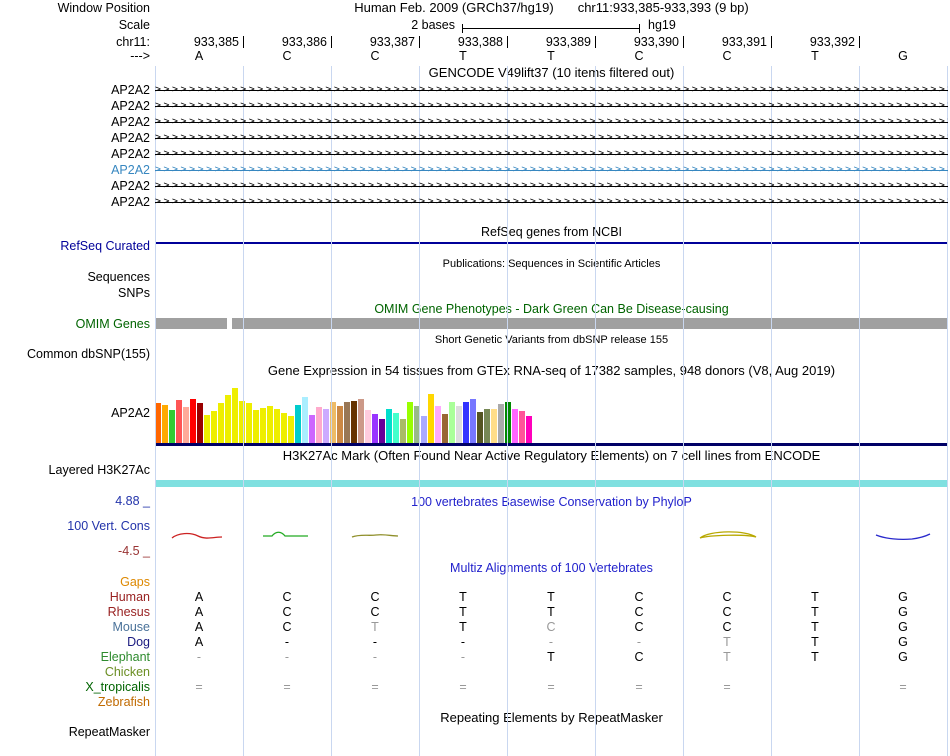 The height and width of the screenshot is (756, 950). What do you see at coordinates (551, 627) in the screenshot?
I see `alignment-row: ACTTCCCTG` at bounding box center [551, 627].